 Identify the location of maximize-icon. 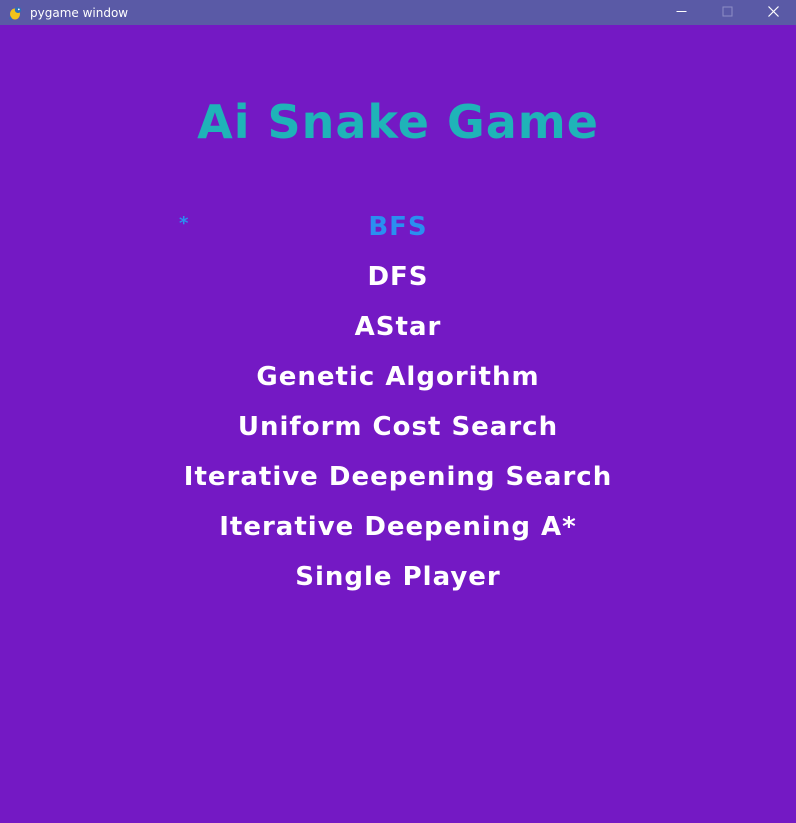
(727, 11).